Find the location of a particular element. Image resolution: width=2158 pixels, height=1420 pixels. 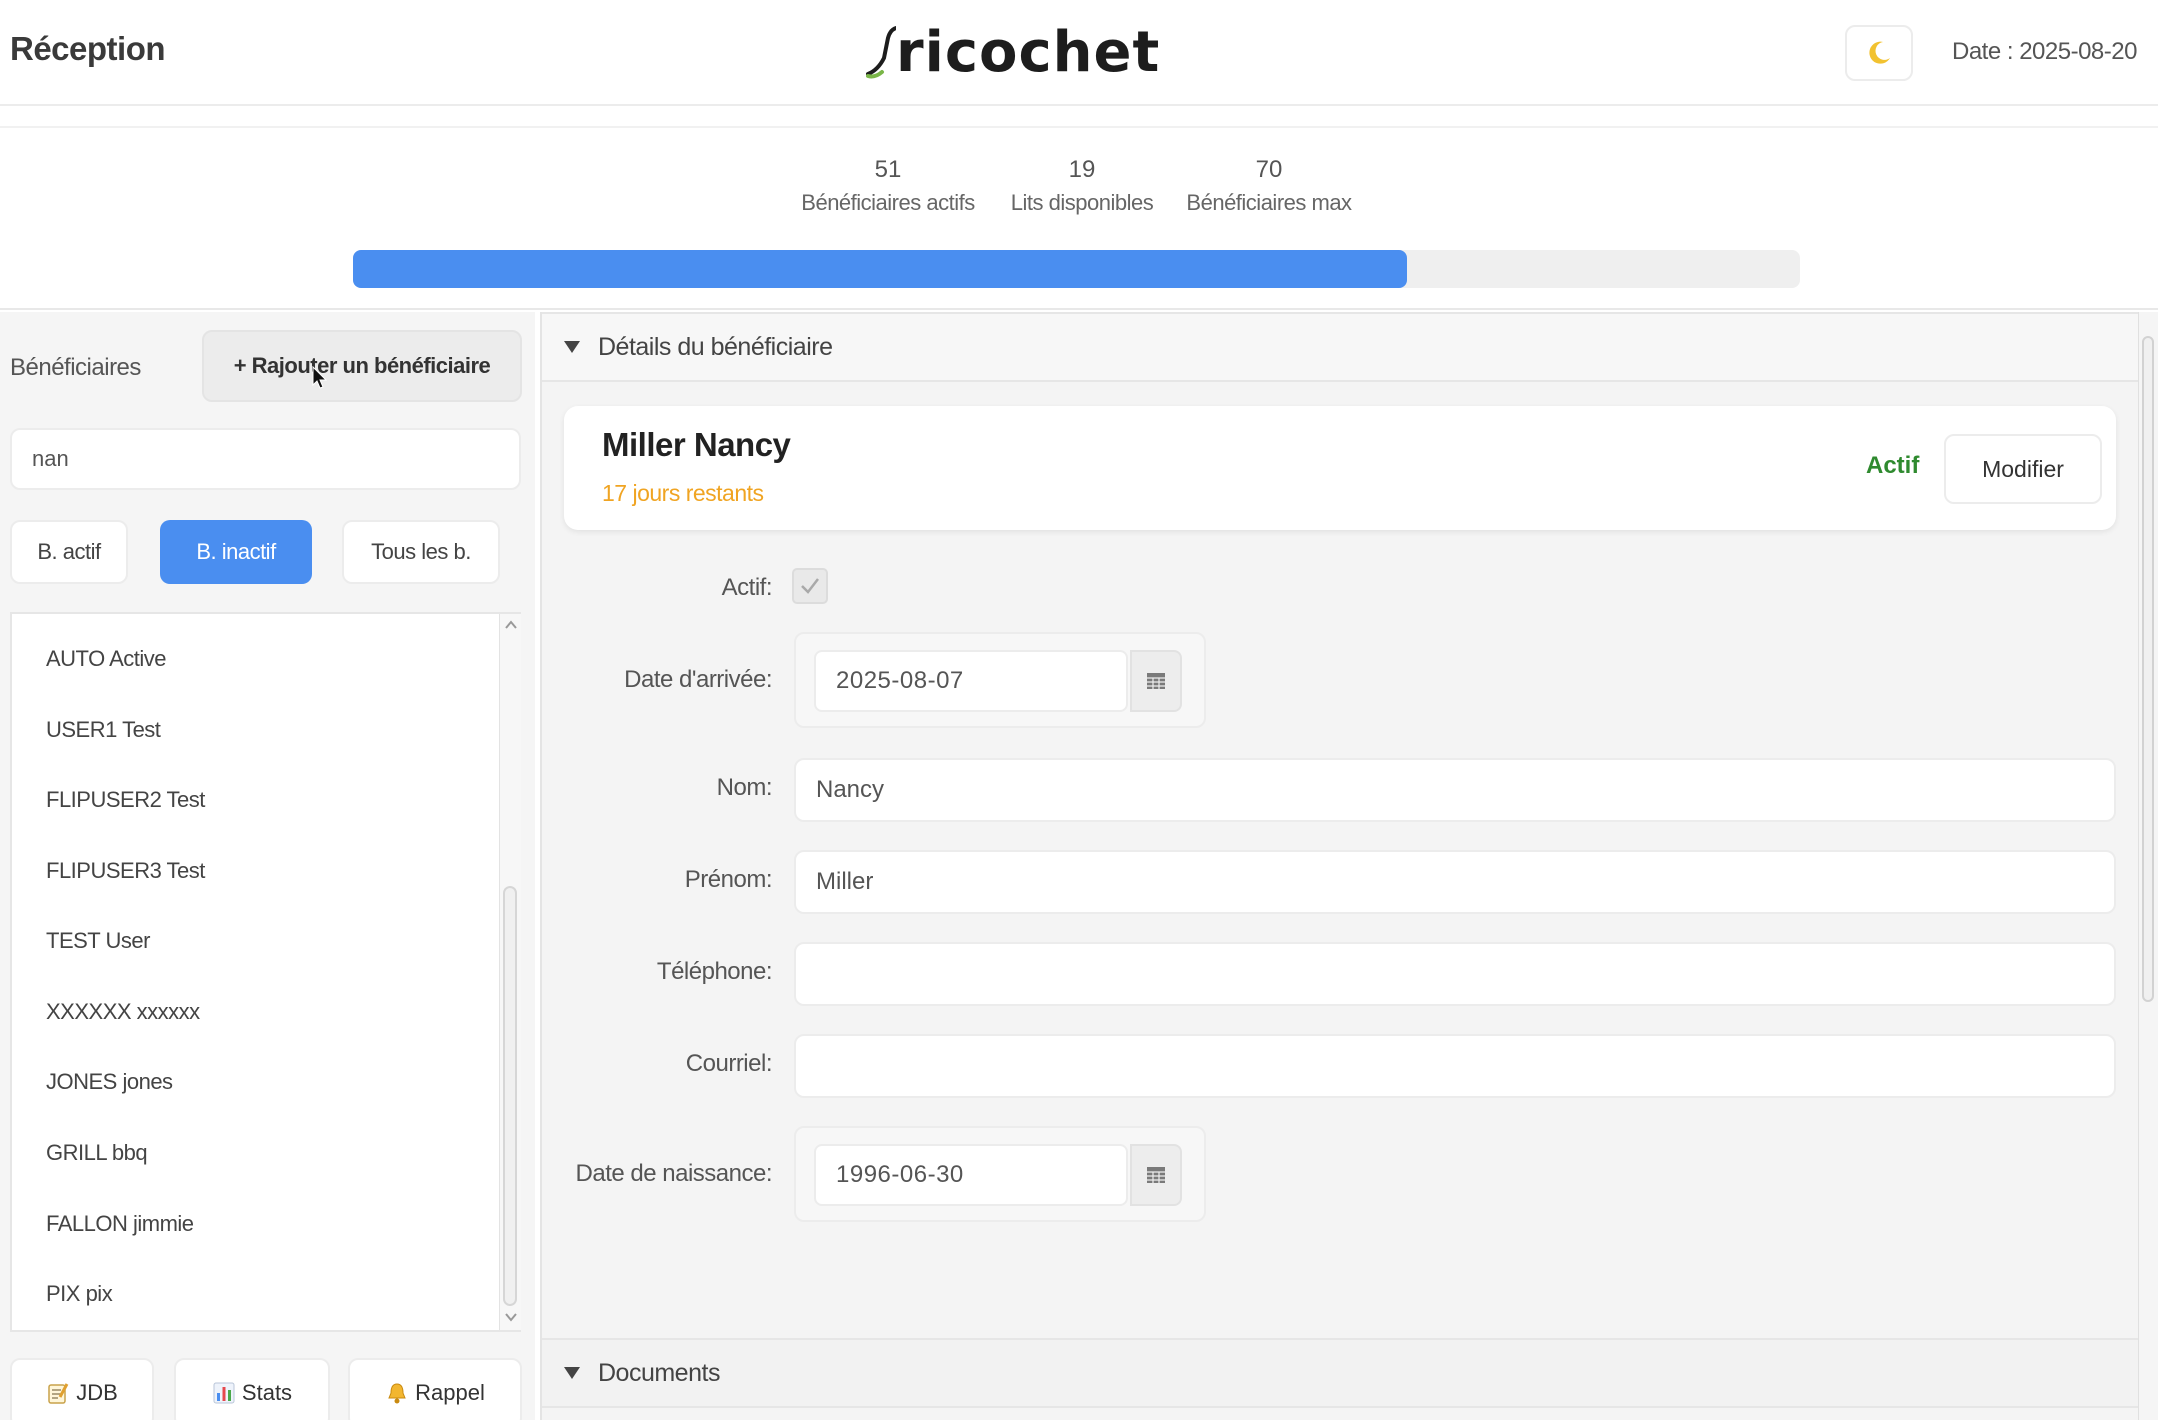

stat-active: 51 Bénéficiaires actifs is located at coordinates (888, 186).